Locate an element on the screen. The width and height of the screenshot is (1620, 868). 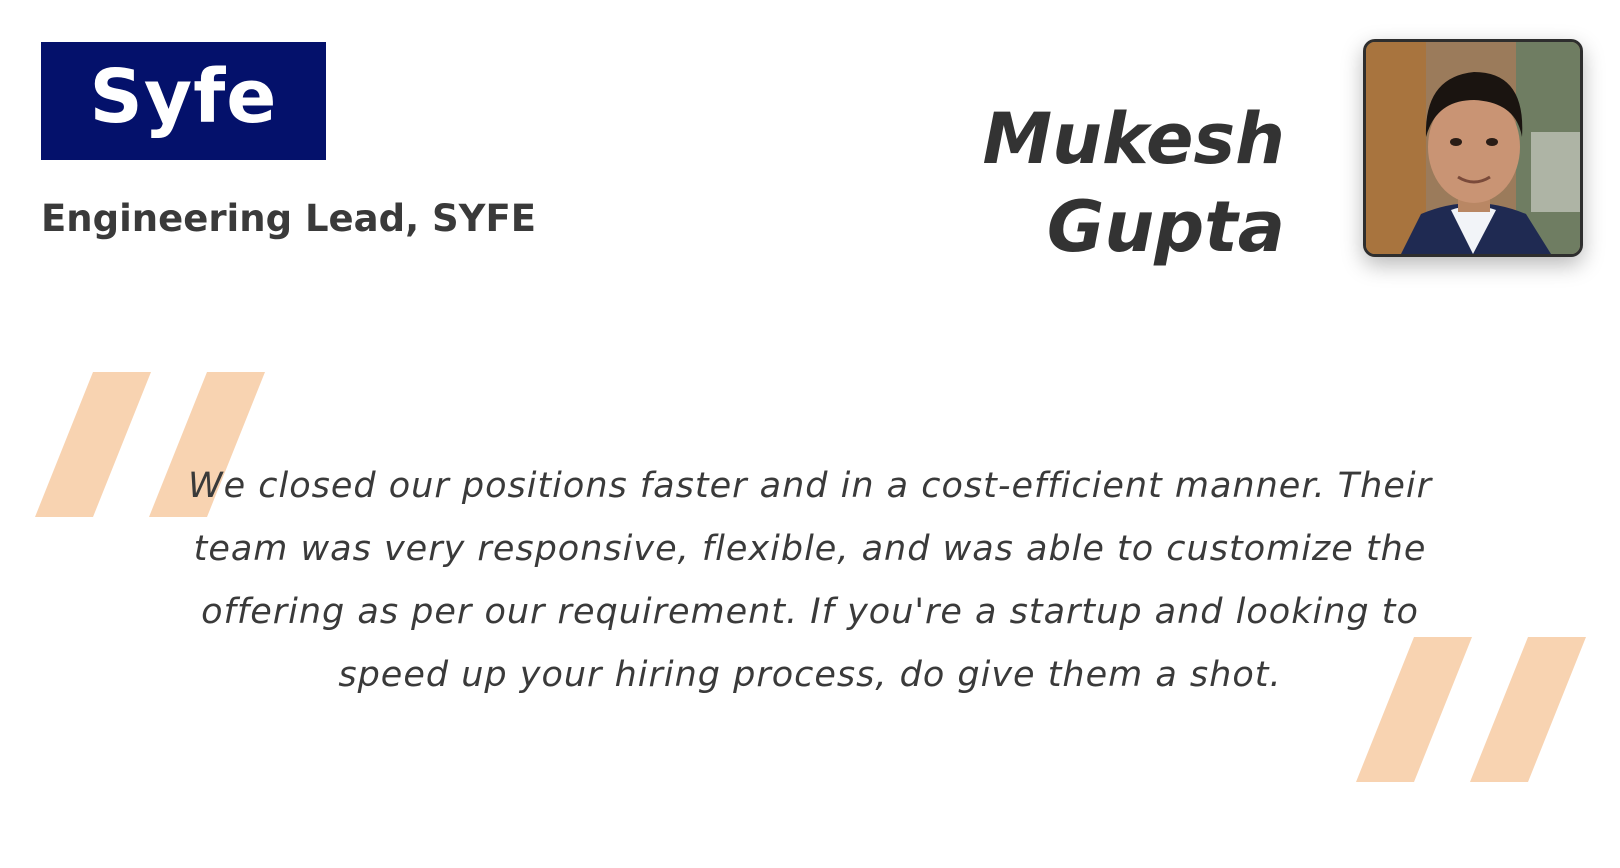
company-logo: Syfe is located at coordinates (183, 101).